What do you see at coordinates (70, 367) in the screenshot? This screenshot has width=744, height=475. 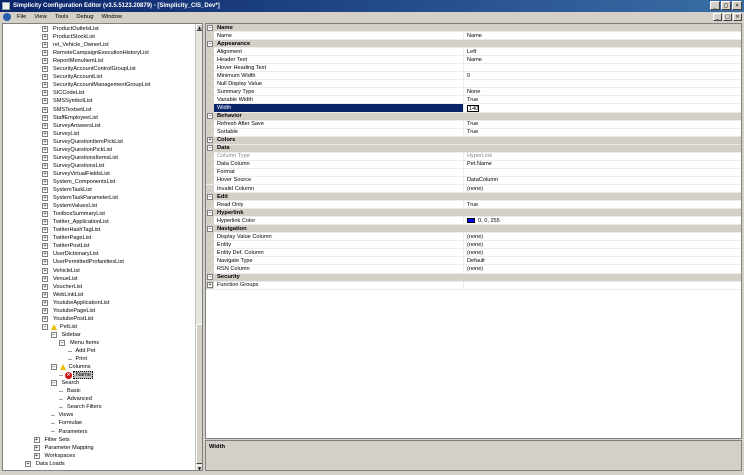 I see `tree-node: − Columns` at bounding box center [70, 367].